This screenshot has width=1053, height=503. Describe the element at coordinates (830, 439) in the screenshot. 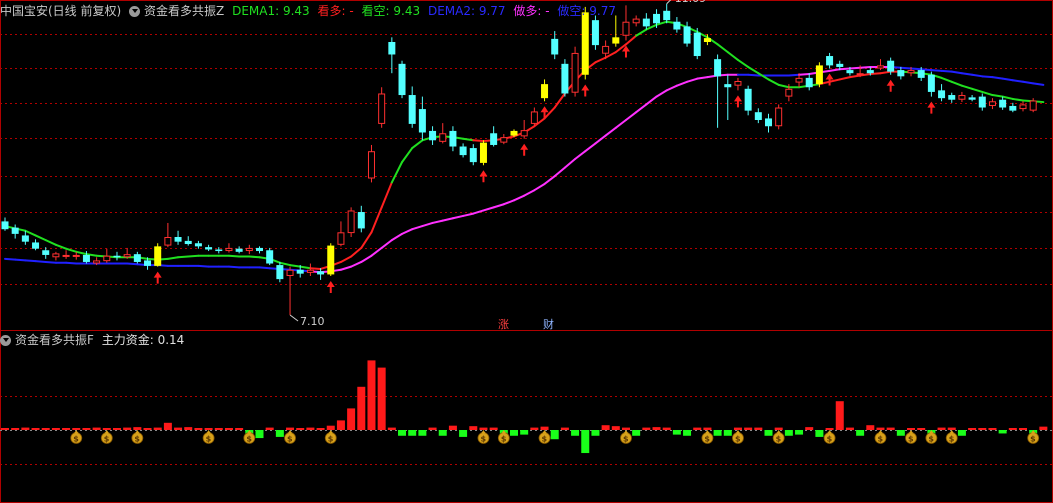

I see `money-bag-sign: $` at that location.